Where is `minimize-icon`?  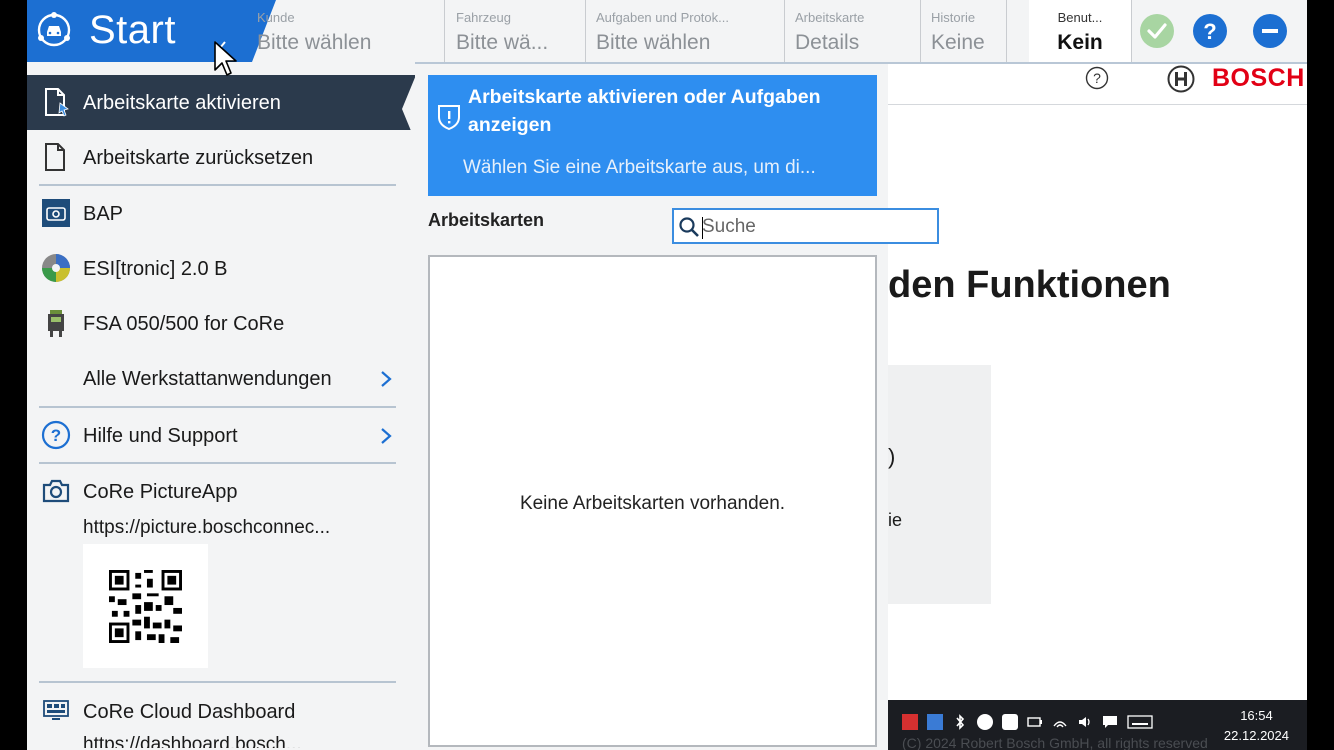
minimize-icon is located at coordinates (1270, 31).